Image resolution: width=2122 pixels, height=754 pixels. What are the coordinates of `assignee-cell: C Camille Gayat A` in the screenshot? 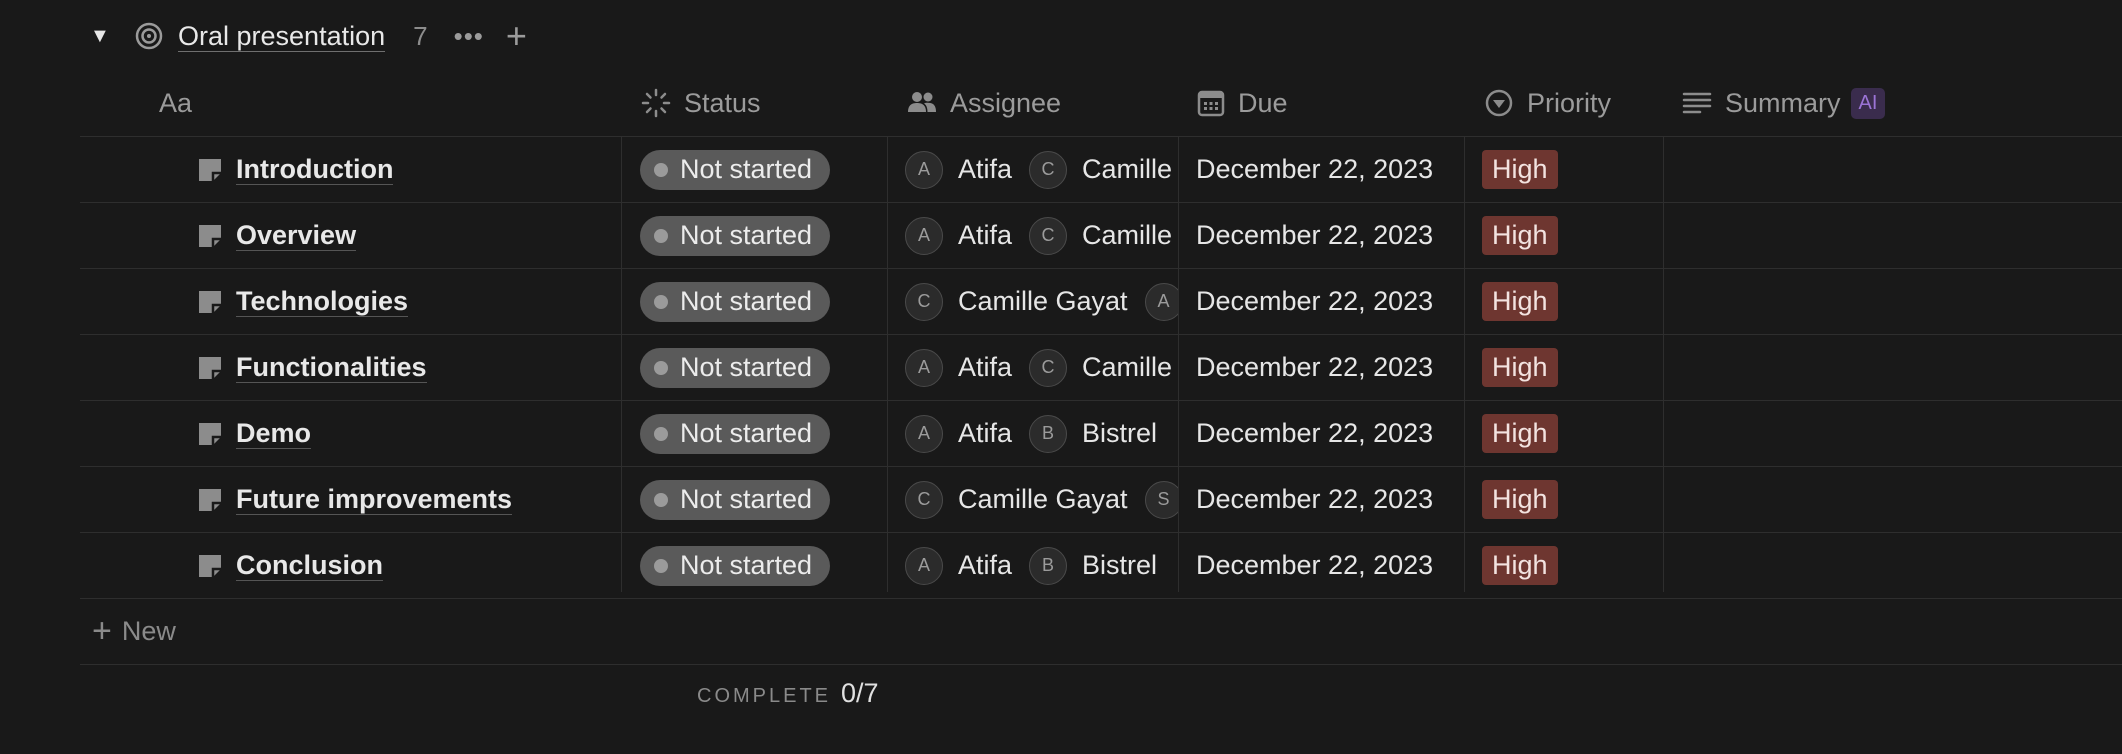 It's located at (1041, 301).